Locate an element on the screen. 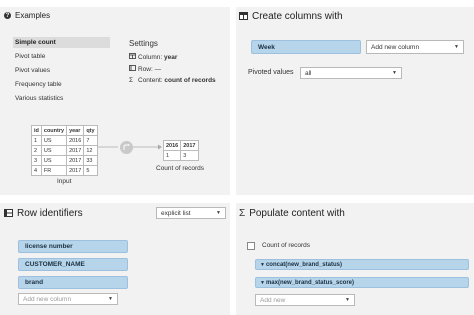  populate-content-header: Σ Populate content with is located at coordinates (292, 213).